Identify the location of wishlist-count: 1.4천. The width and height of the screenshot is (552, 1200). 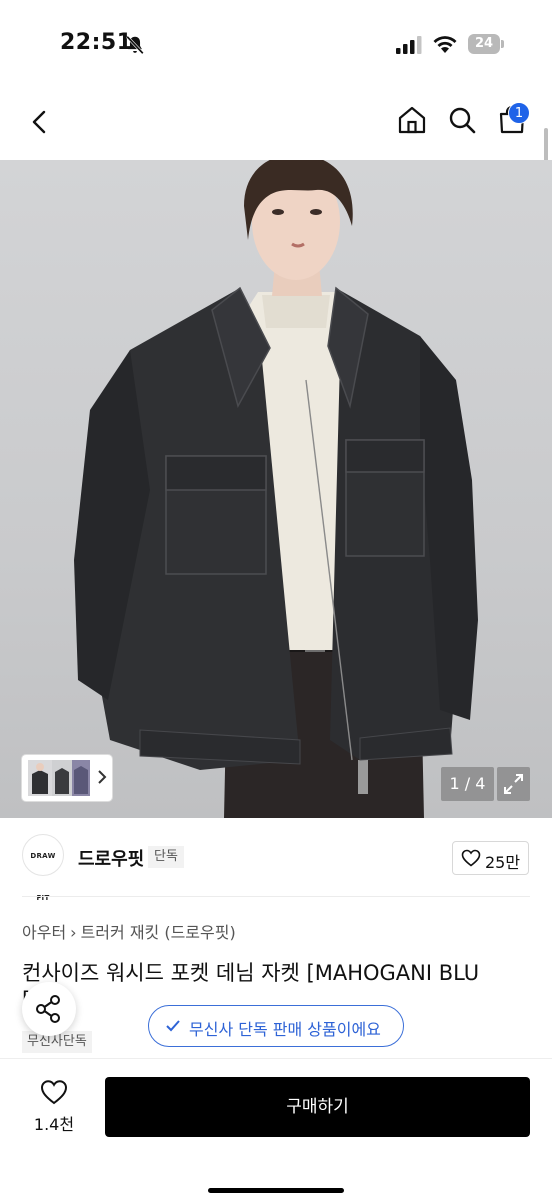
(54, 1124).